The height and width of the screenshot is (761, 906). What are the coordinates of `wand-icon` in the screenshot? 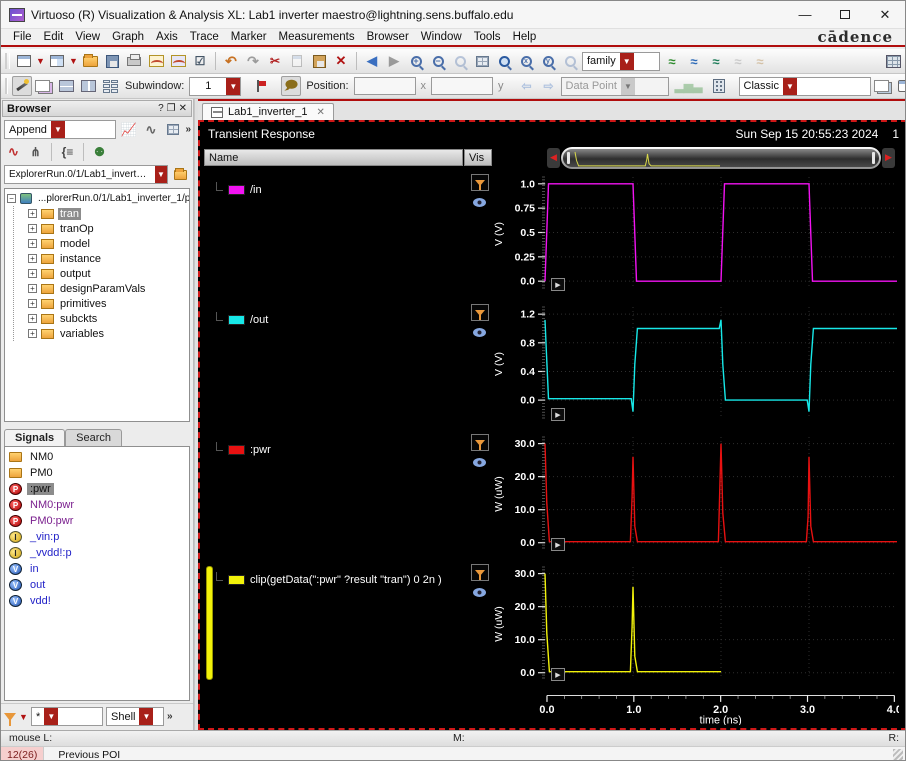 It's located at (22, 86).